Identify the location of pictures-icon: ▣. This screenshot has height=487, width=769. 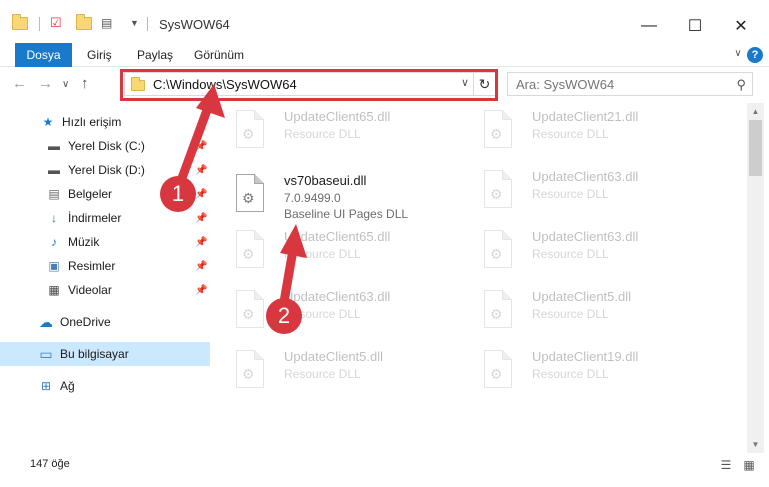
(54, 266).